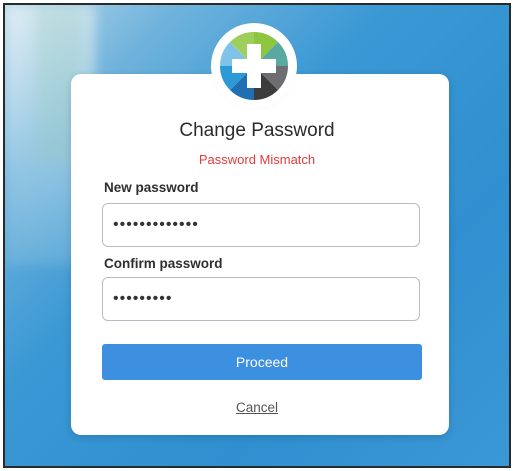 The image size is (514, 471). What do you see at coordinates (257, 130) in the screenshot?
I see `dialog-title: Change Password` at bounding box center [257, 130].